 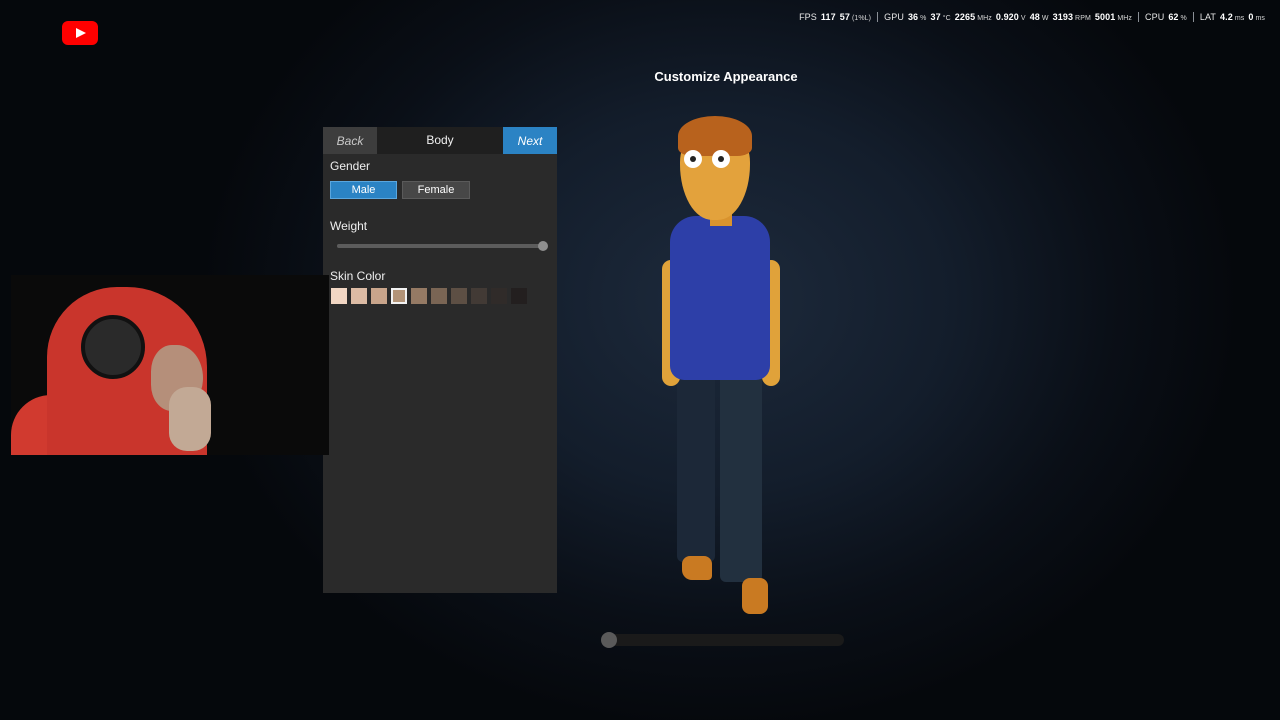 I want to click on gpu-clock-unit: MHz, so click(x=984, y=18).